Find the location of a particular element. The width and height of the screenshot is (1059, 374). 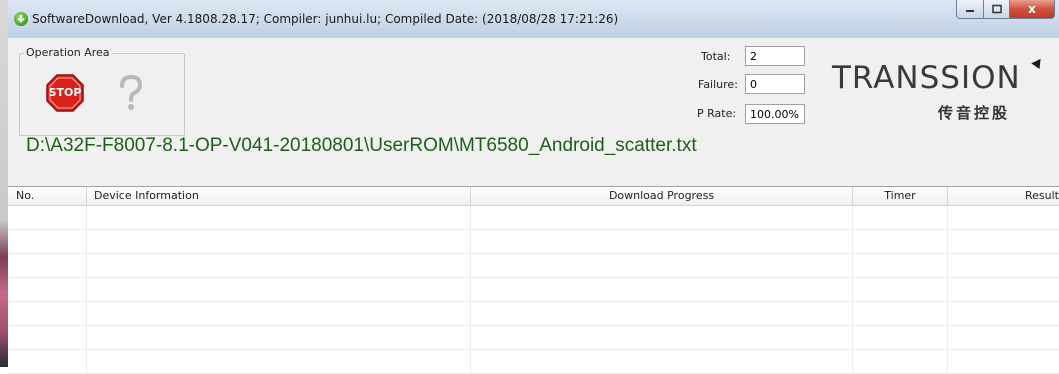

minimize-icon is located at coordinates (970, 11).